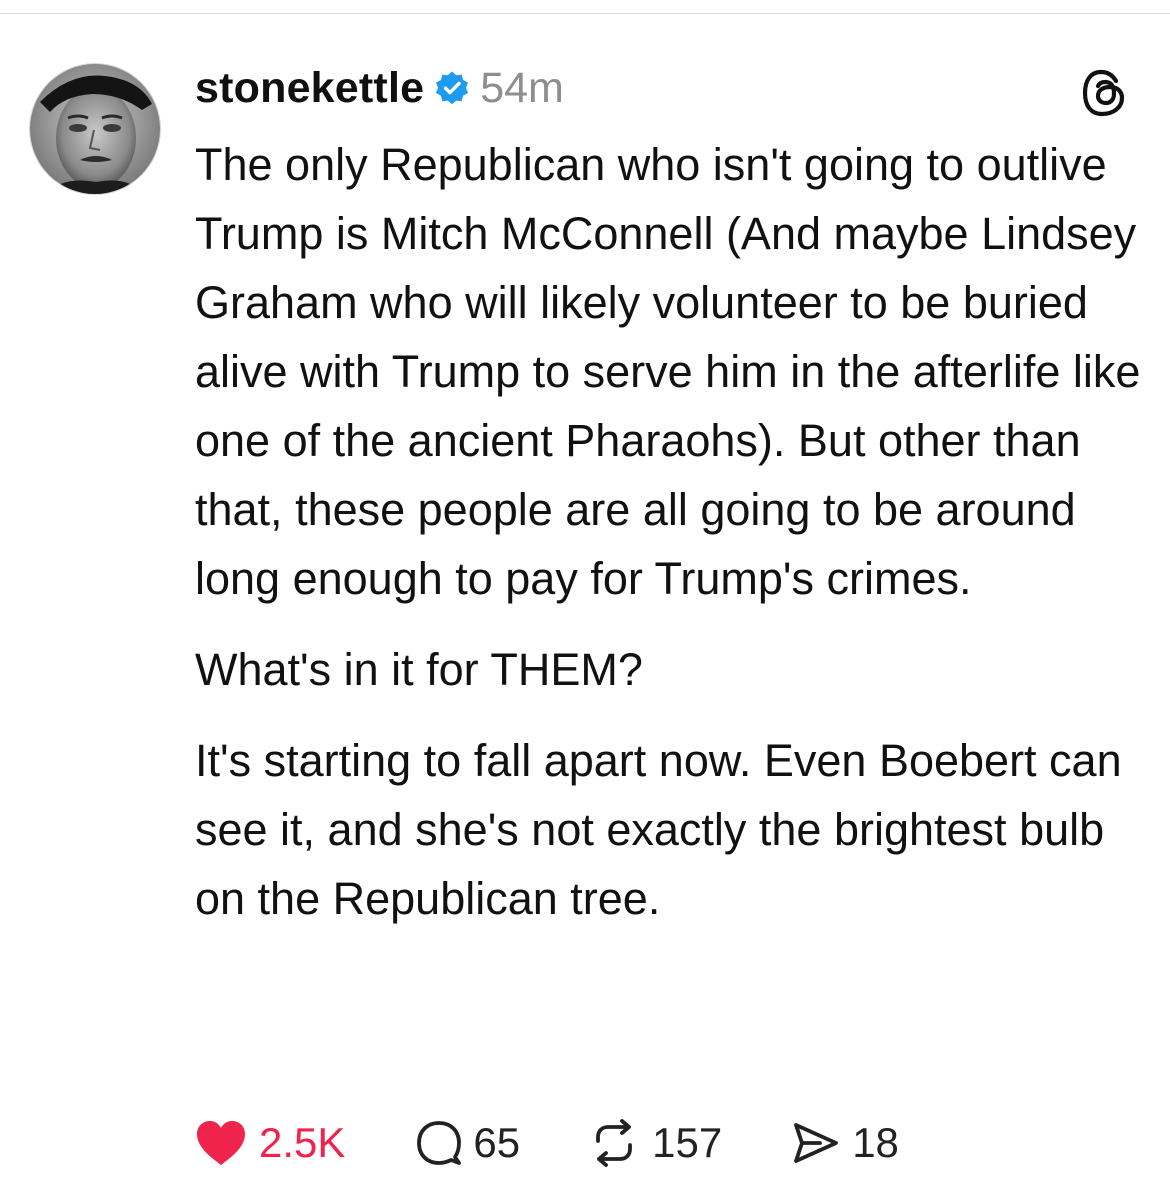  I want to click on reply-button: 65, so click(467, 1143).